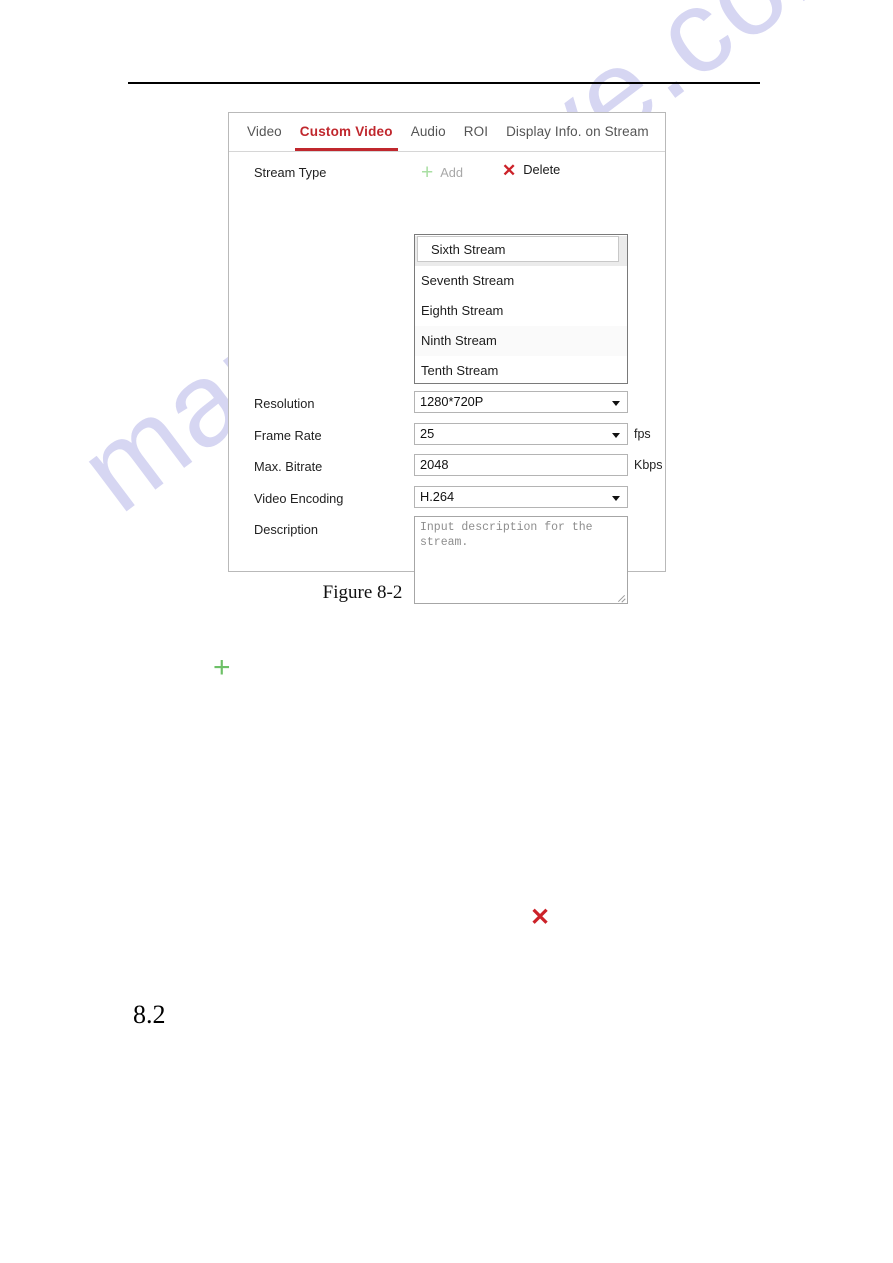 The width and height of the screenshot is (893, 1263). What do you see at coordinates (444, 83) in the screenshot?
I see `page-header-rule` at bounding box center [444, 83].